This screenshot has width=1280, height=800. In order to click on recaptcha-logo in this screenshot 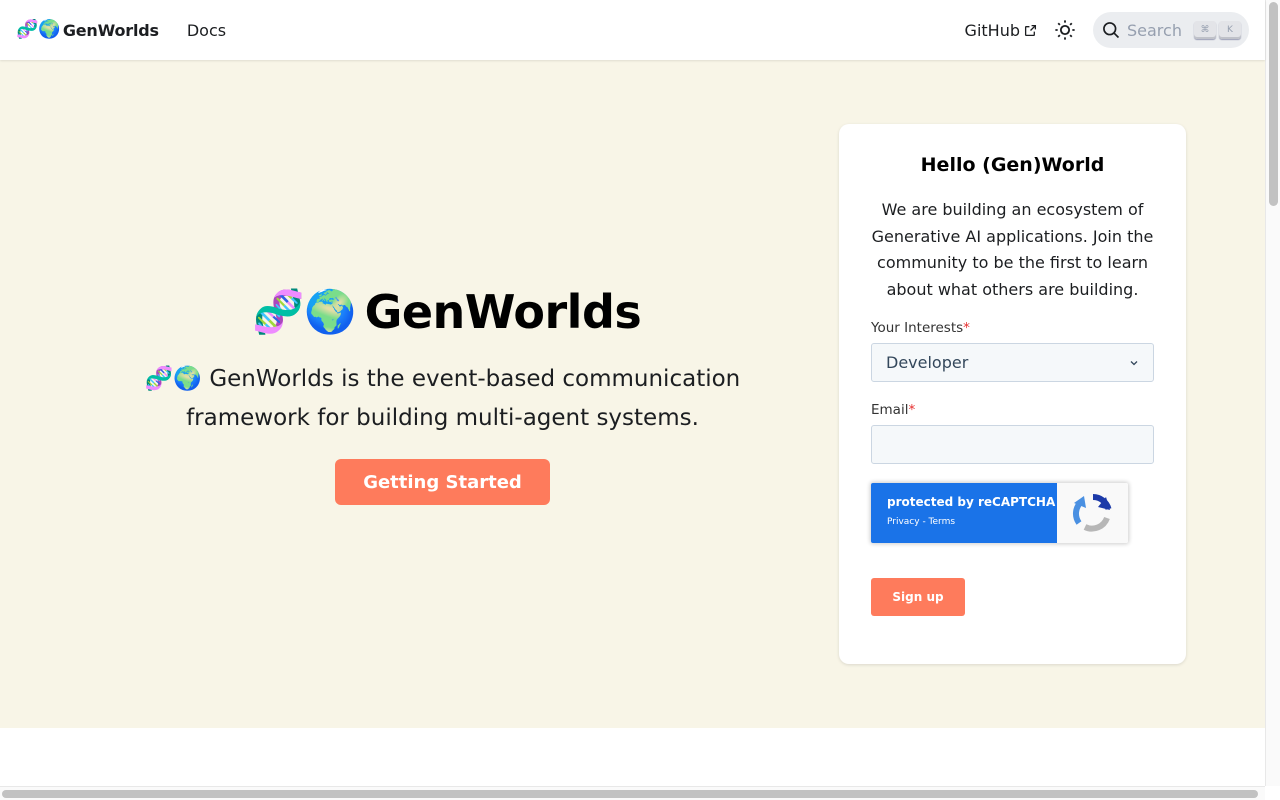, I will do `click(1092, 513)`.